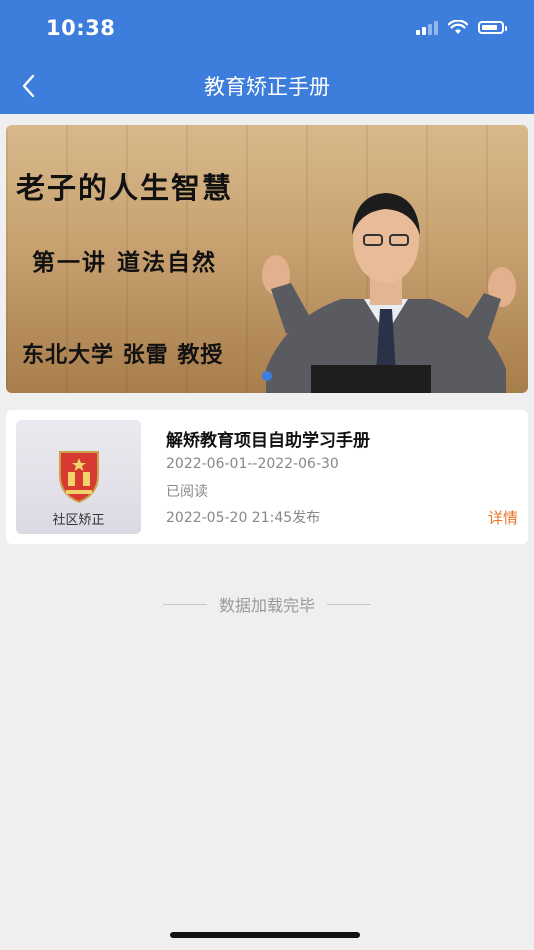 This screenshot has height=950, width=534. Describe the element at coordinates (389, 293) in the screenshot. I see `lecturer-image` at that location.